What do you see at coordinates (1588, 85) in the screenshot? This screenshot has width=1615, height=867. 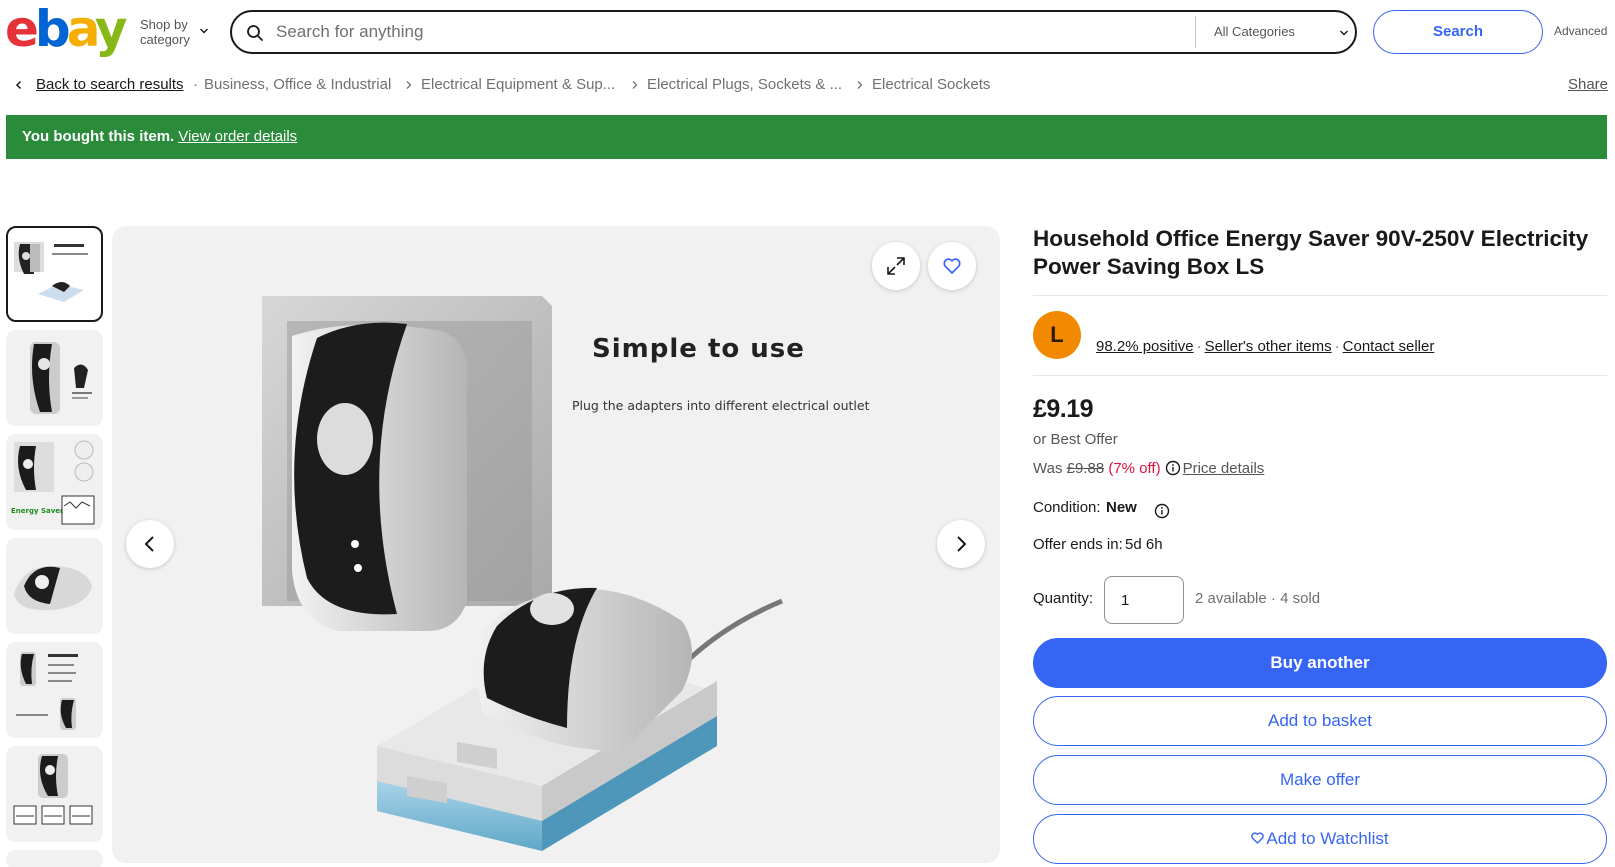 I see `share-link: Share` at bounding box center [1588, 85].